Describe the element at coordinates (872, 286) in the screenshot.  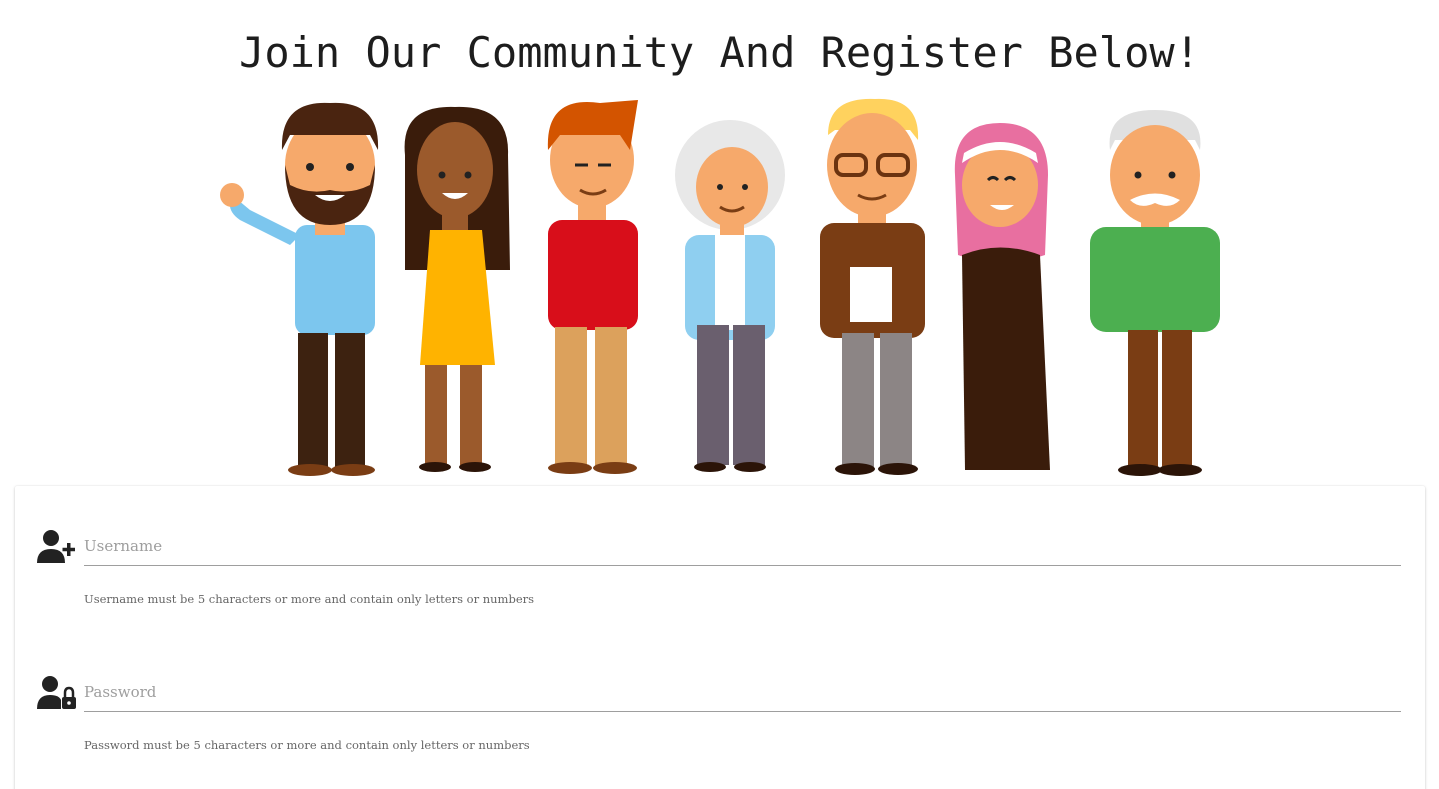
I see `person-blond-man-glasses` at that location.